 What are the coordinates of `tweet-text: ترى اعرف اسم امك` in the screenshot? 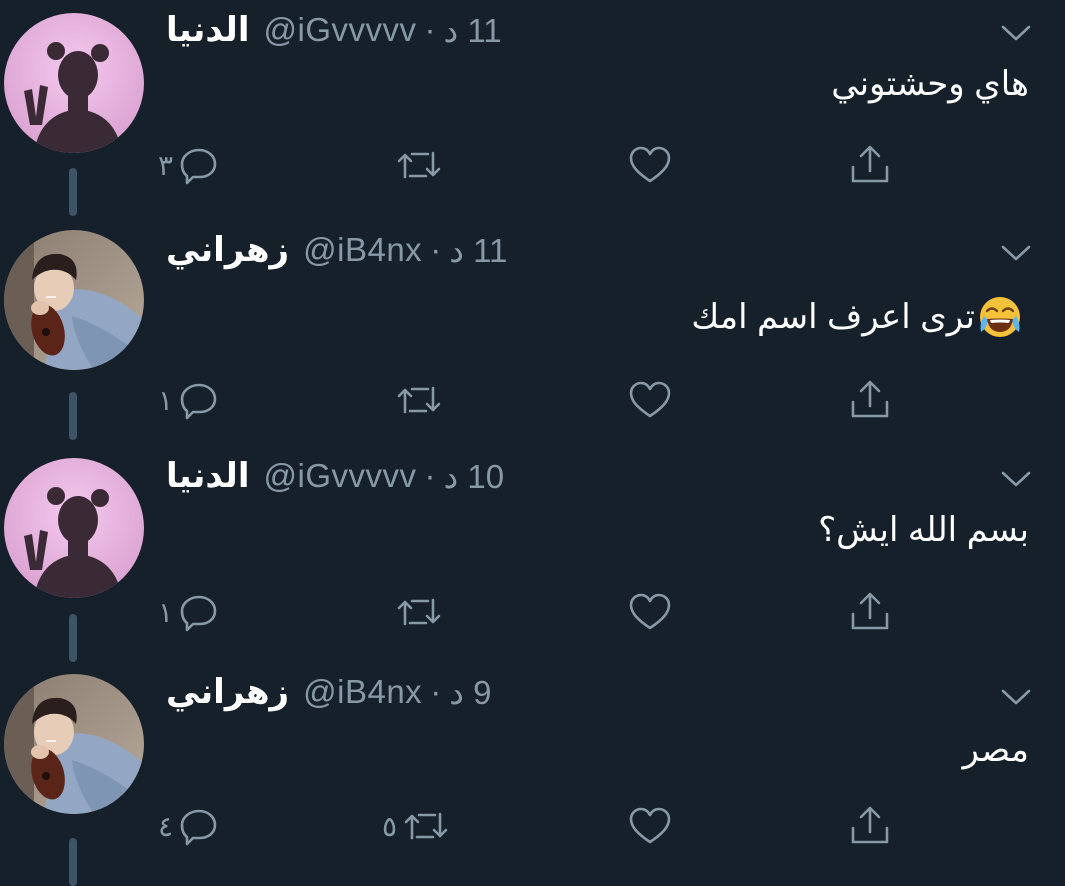 It's located at (860, 317).